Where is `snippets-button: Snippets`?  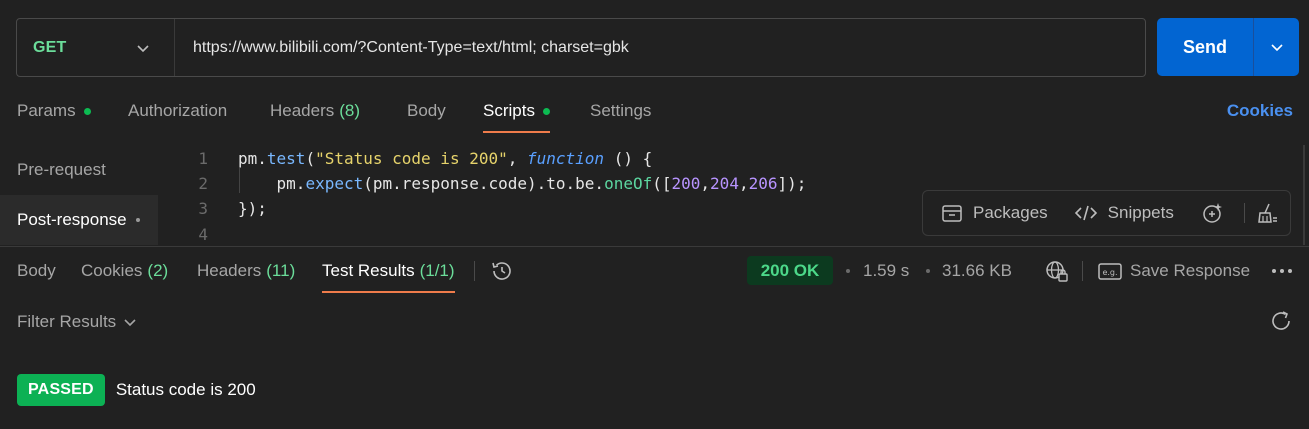 snippets-button: Snippets is located at coordinates (1124, 213).